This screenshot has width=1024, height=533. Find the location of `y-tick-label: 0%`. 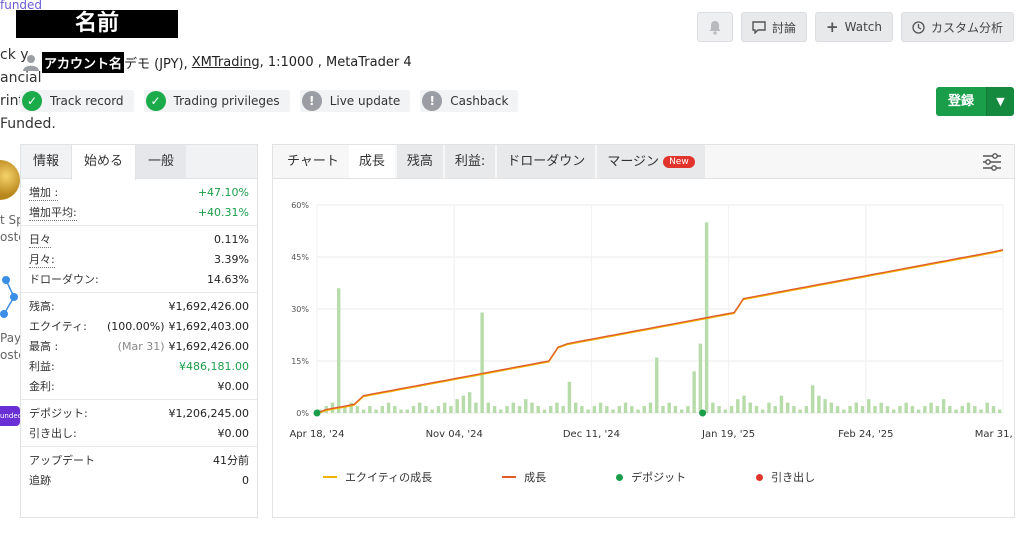

y-tick-label: 0% is located at coordinates (302, 413).